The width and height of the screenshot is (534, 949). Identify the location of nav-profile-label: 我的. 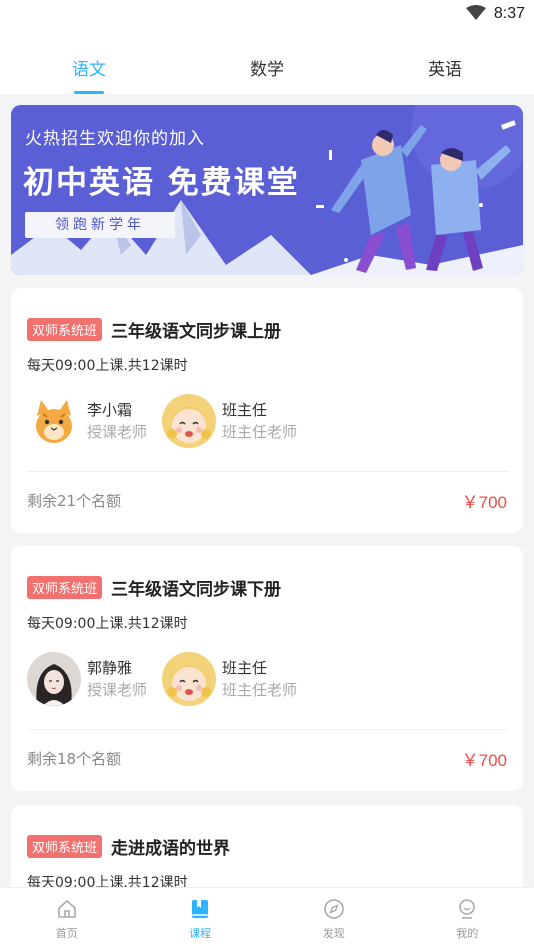
(467, 933).